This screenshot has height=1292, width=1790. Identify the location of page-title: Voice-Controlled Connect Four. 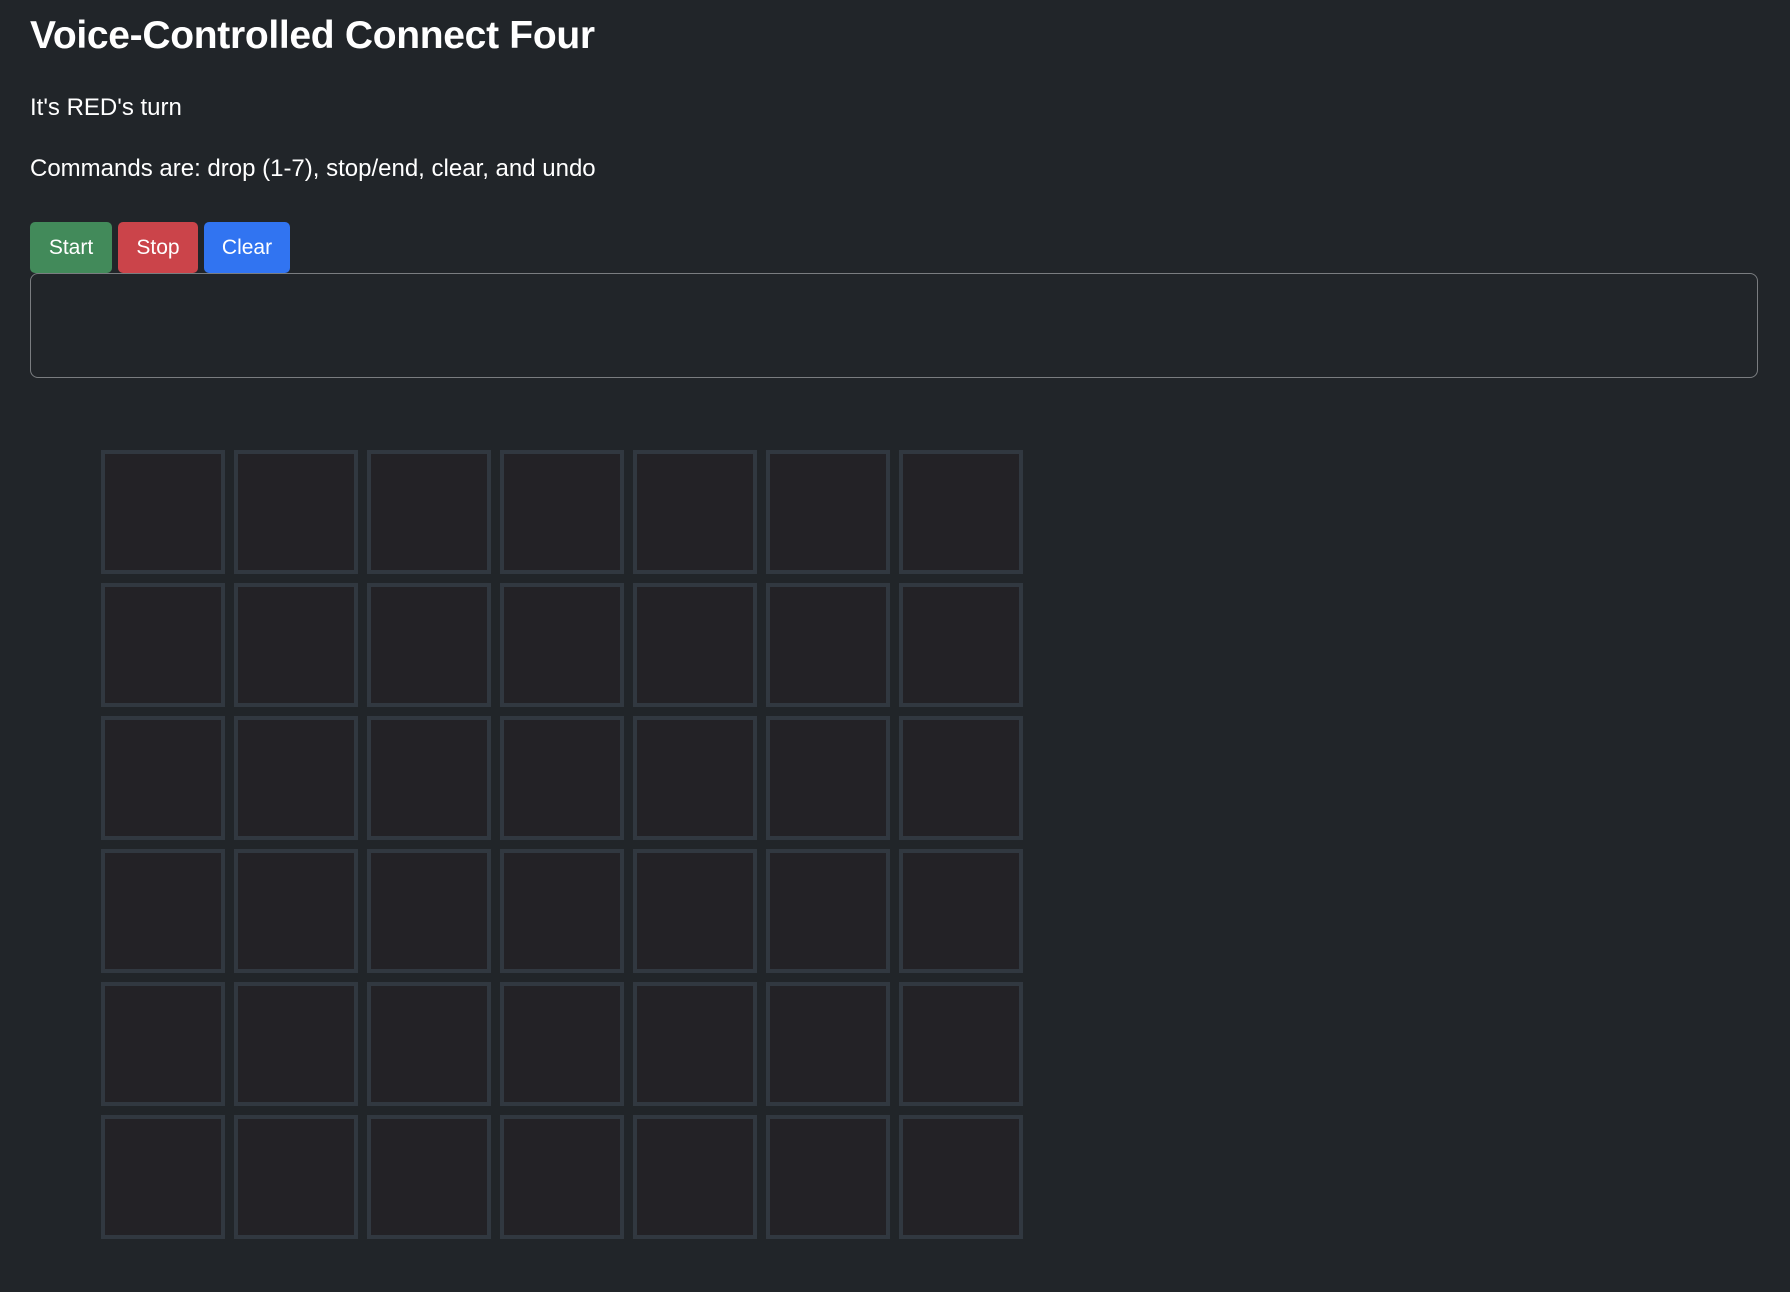
(312, 35).